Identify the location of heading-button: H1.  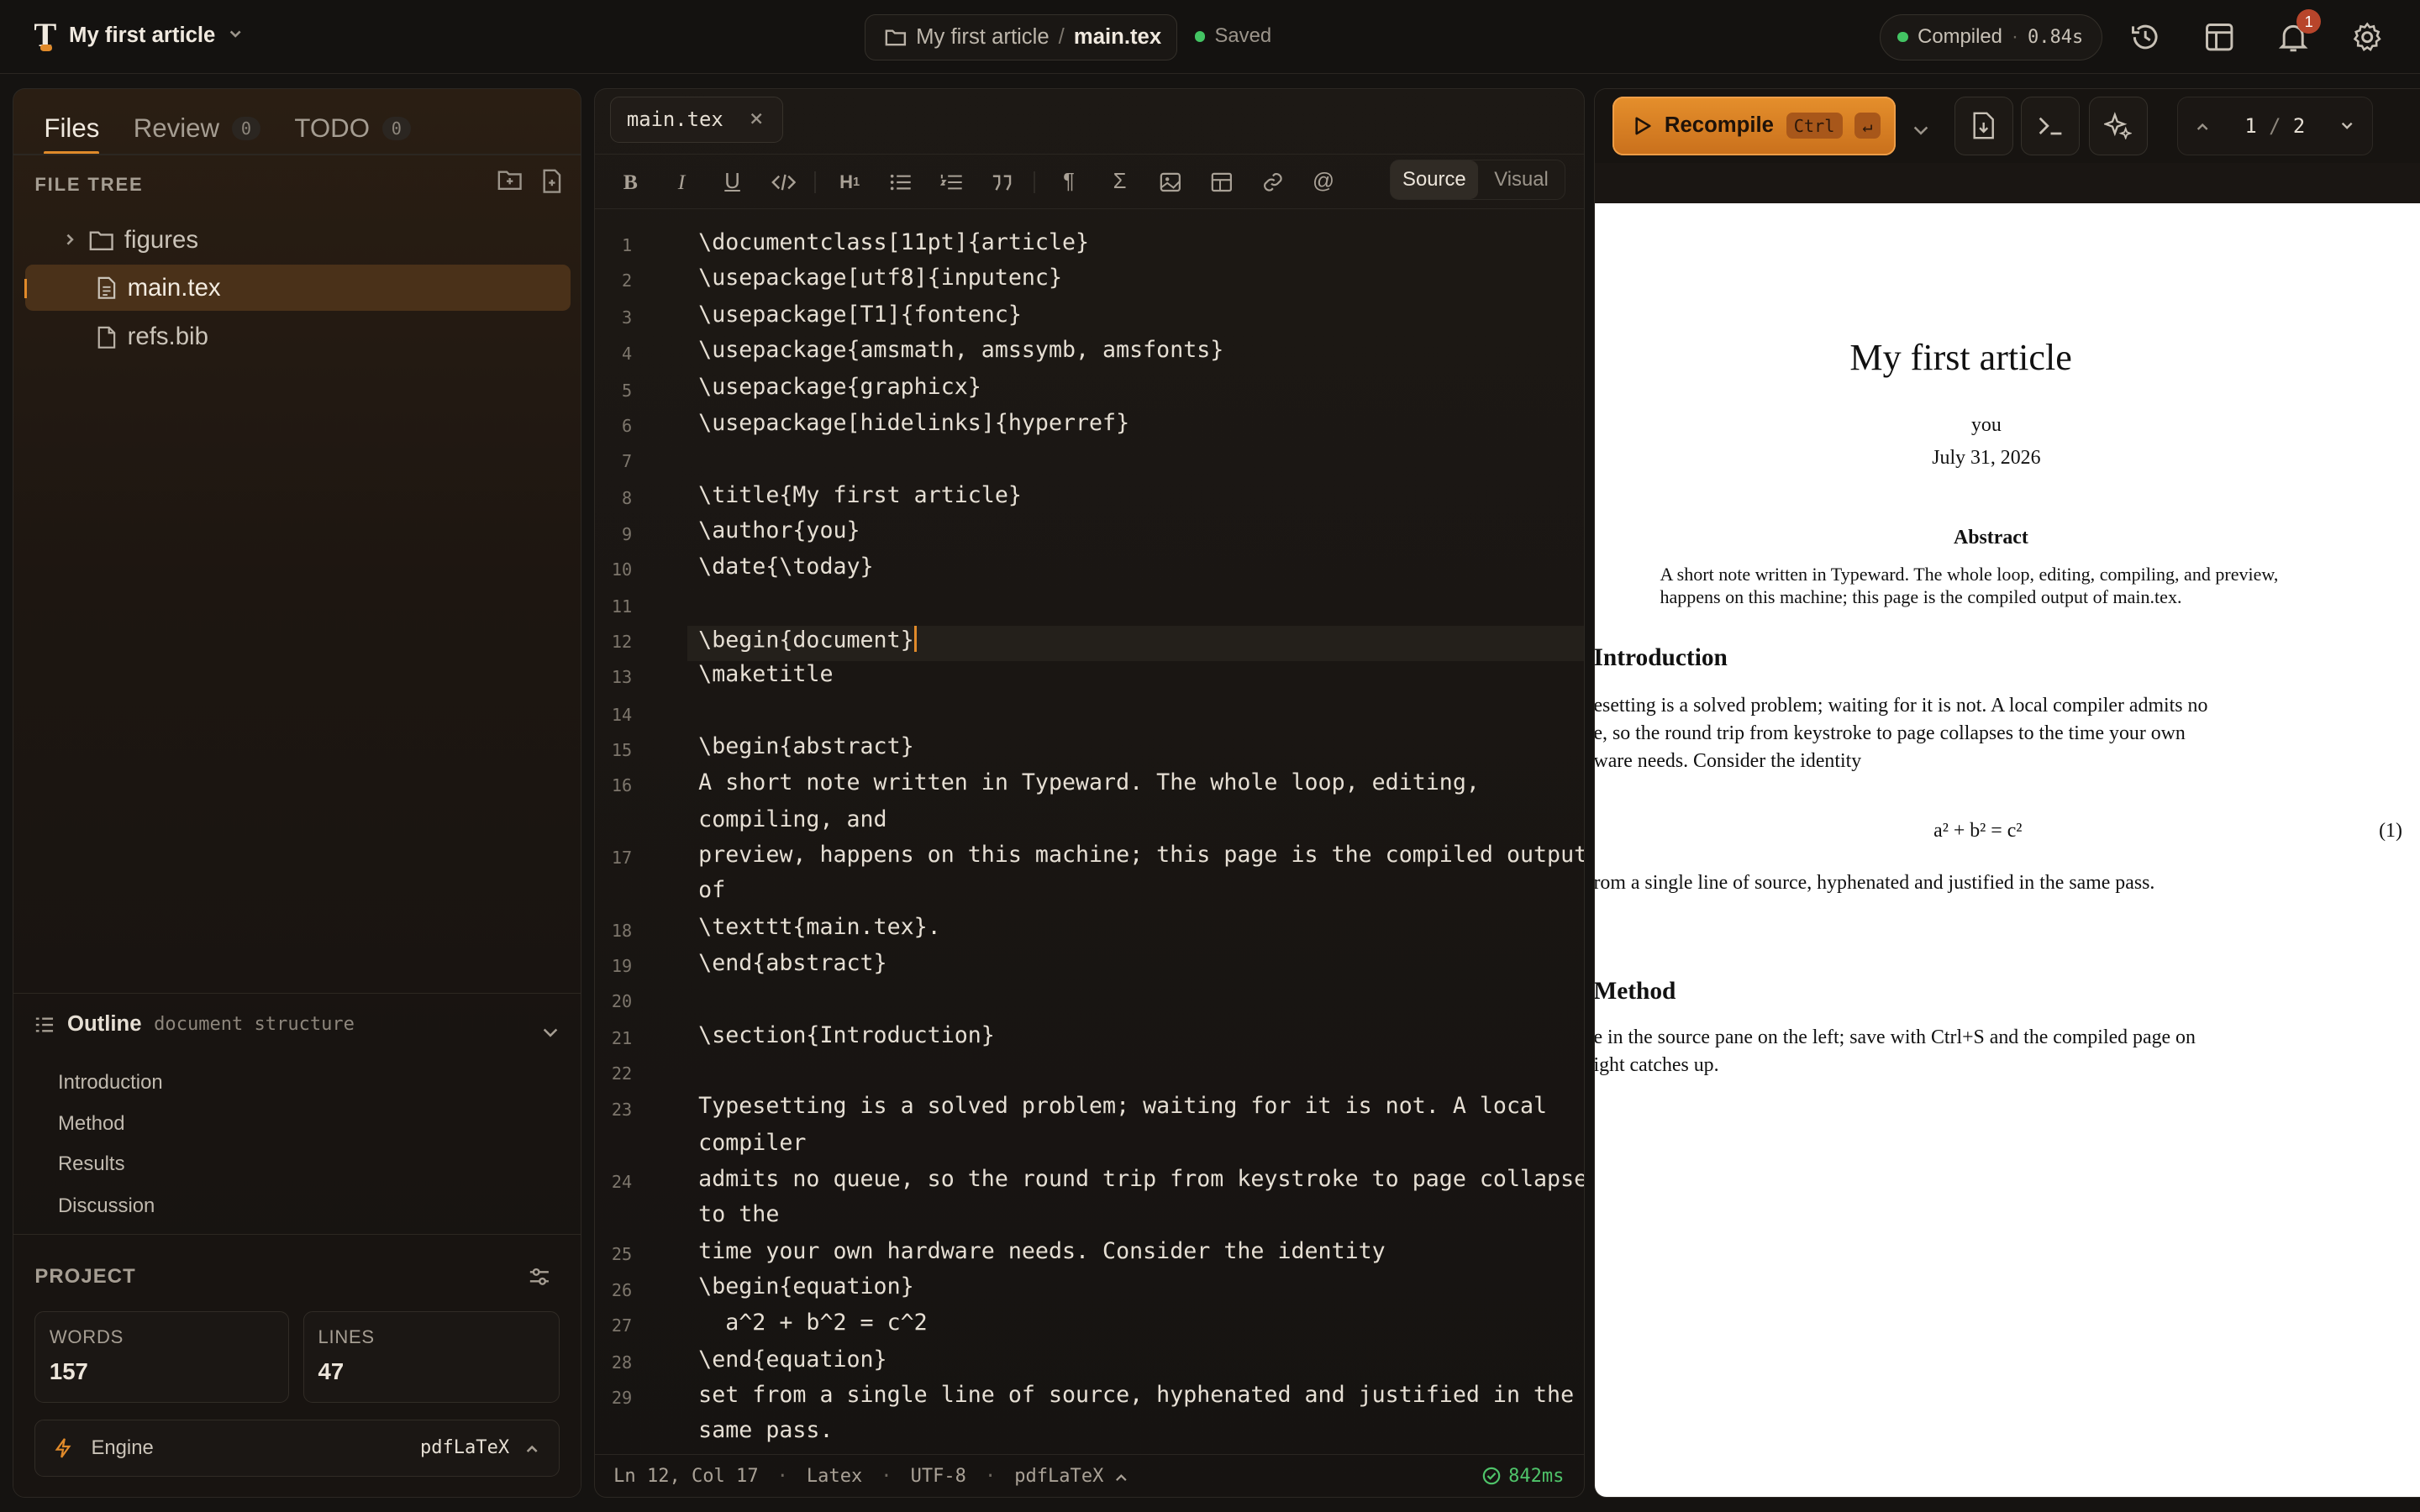
(849, 182).